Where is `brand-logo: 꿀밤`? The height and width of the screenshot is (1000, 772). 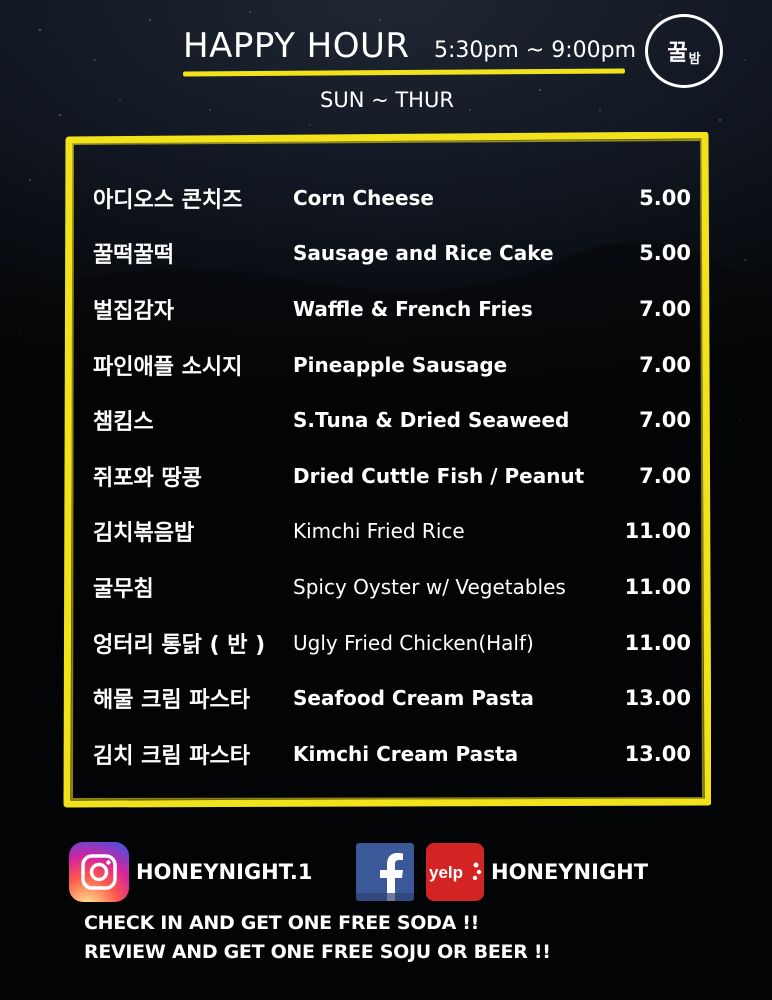
brand-logo: 꿀밤 is located at coordinates (684, 51).